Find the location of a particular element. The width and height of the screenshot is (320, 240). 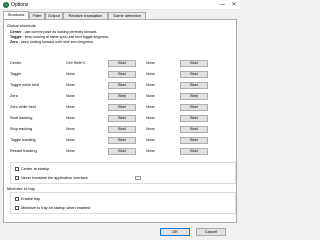

shortcut-row-zero: Zero None Bind None Bind is located at coordinates (123, 96).